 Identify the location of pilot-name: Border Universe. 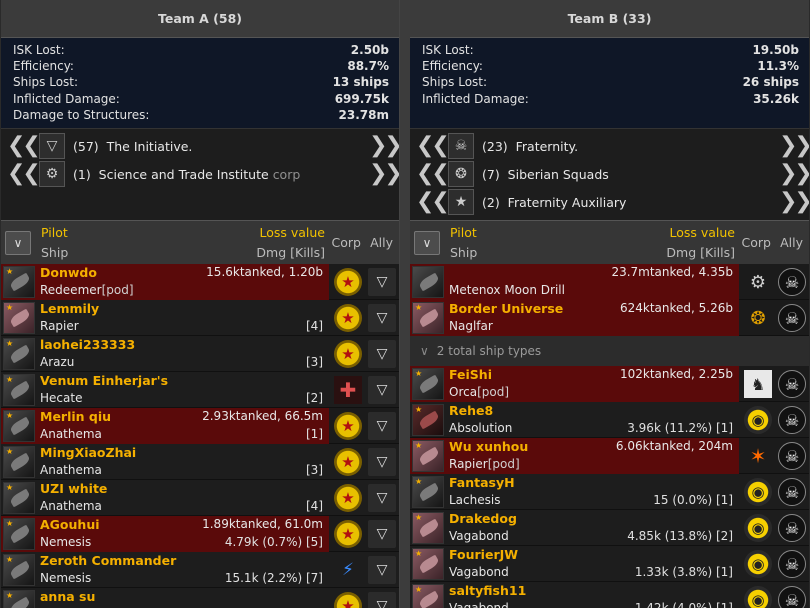
(506, 308).